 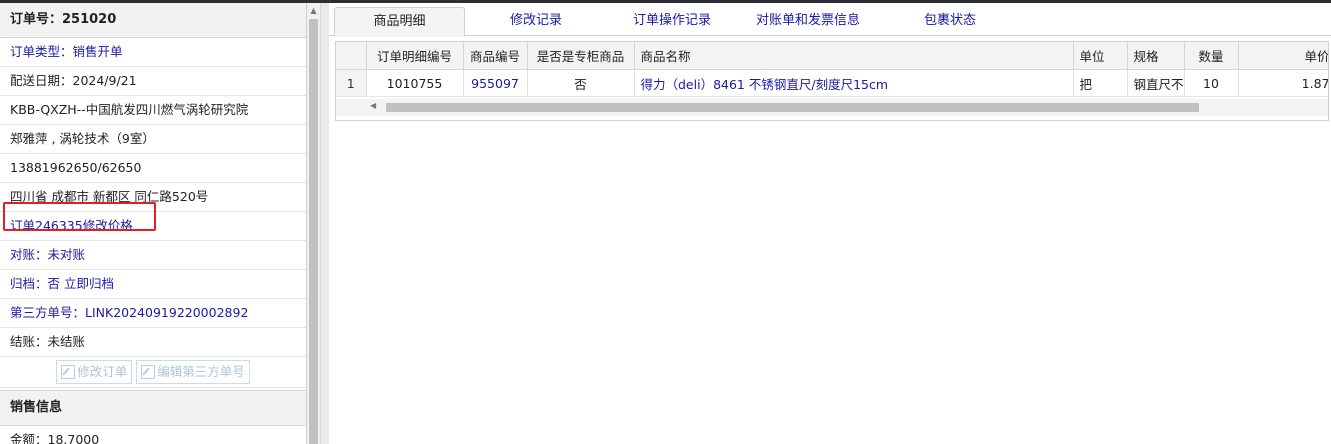 I want to click on table-header: 订单明细编号 商品编号 是否是专柜商品 商品名称 单位 规格 数量 单价, so click(x=832, y=56).